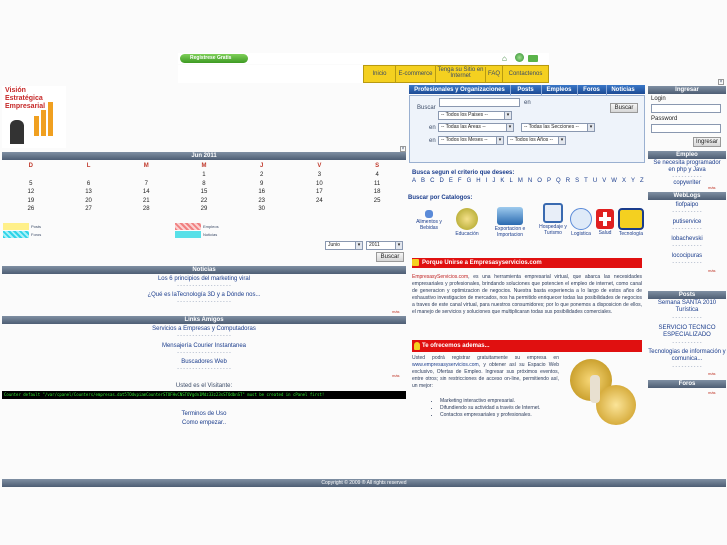  Describe the element at coordinates (377, 201) in the screenshot. I see `day-cell: 25` at that location.